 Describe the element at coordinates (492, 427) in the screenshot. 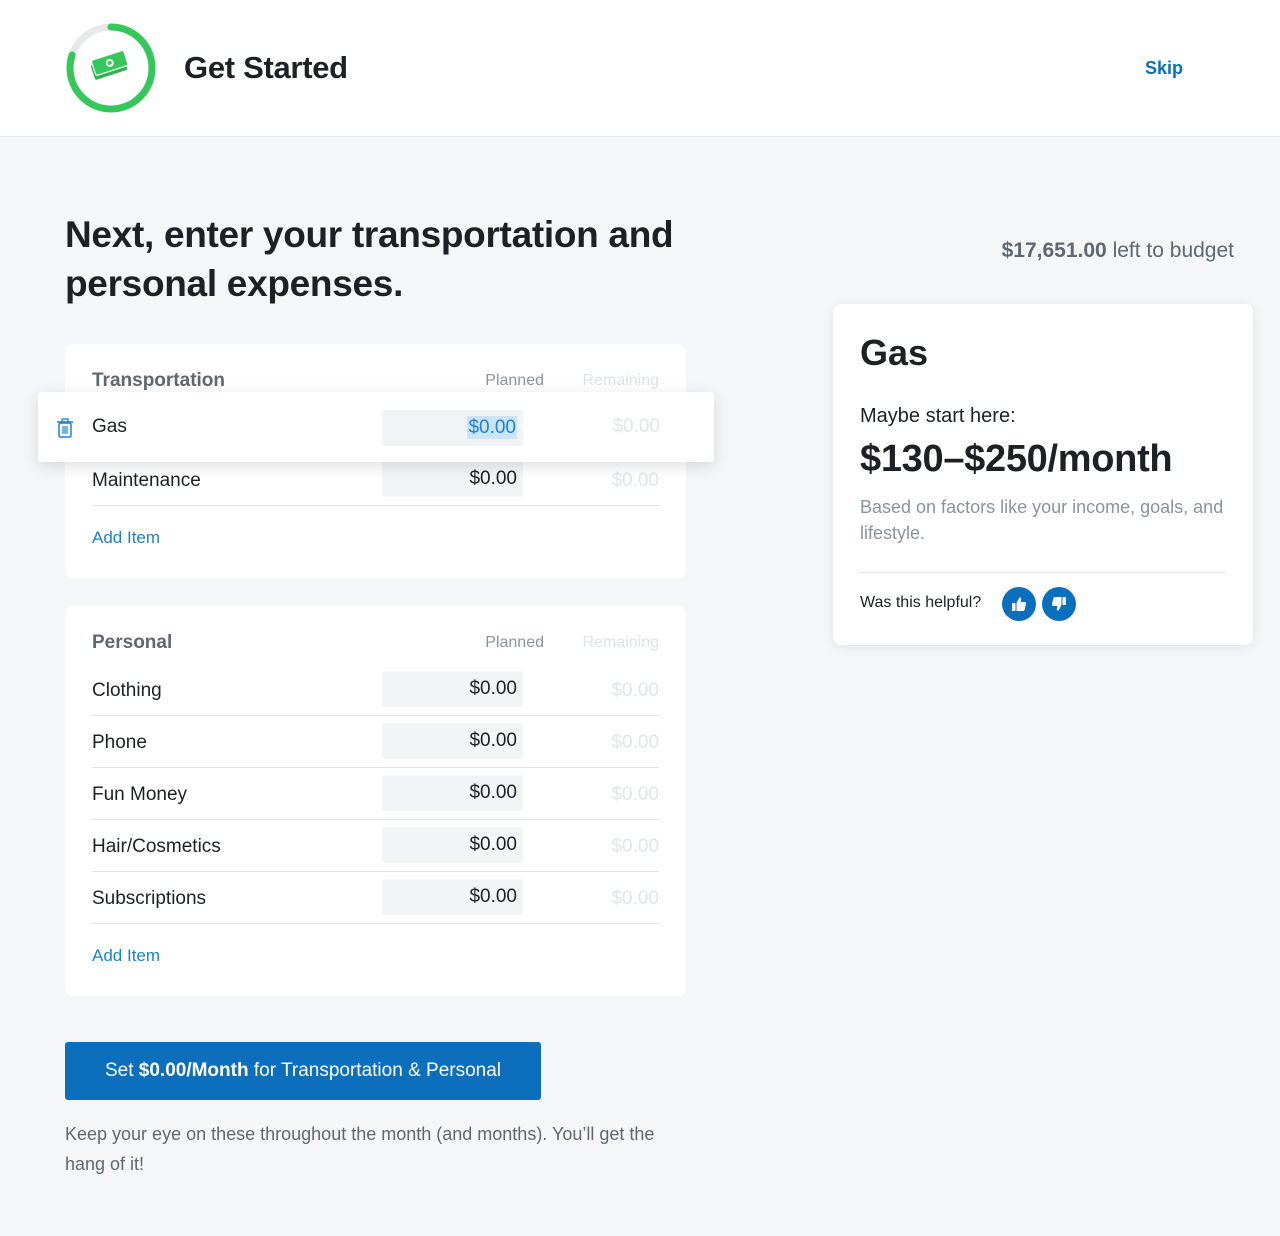

I see `selected-value: $0.00` at that location.